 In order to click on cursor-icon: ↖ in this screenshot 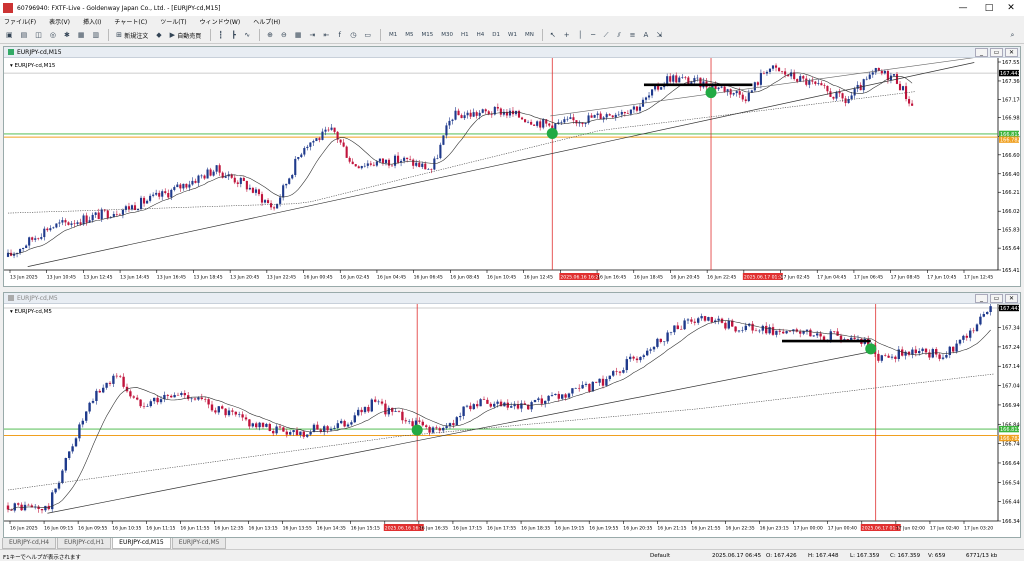, I will do `click(553, 35)`.